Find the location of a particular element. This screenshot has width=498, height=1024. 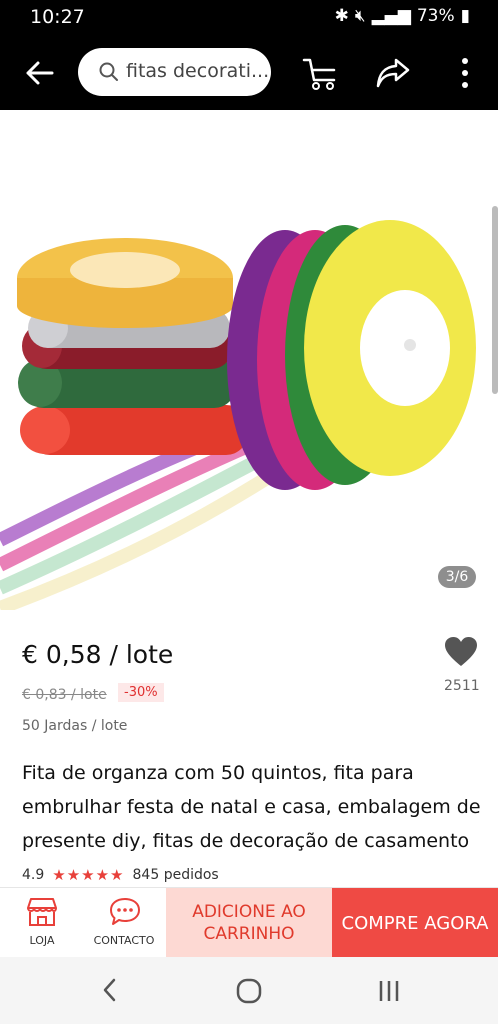

orders-count: 845 pedidos is located at coordinates (175, 875).